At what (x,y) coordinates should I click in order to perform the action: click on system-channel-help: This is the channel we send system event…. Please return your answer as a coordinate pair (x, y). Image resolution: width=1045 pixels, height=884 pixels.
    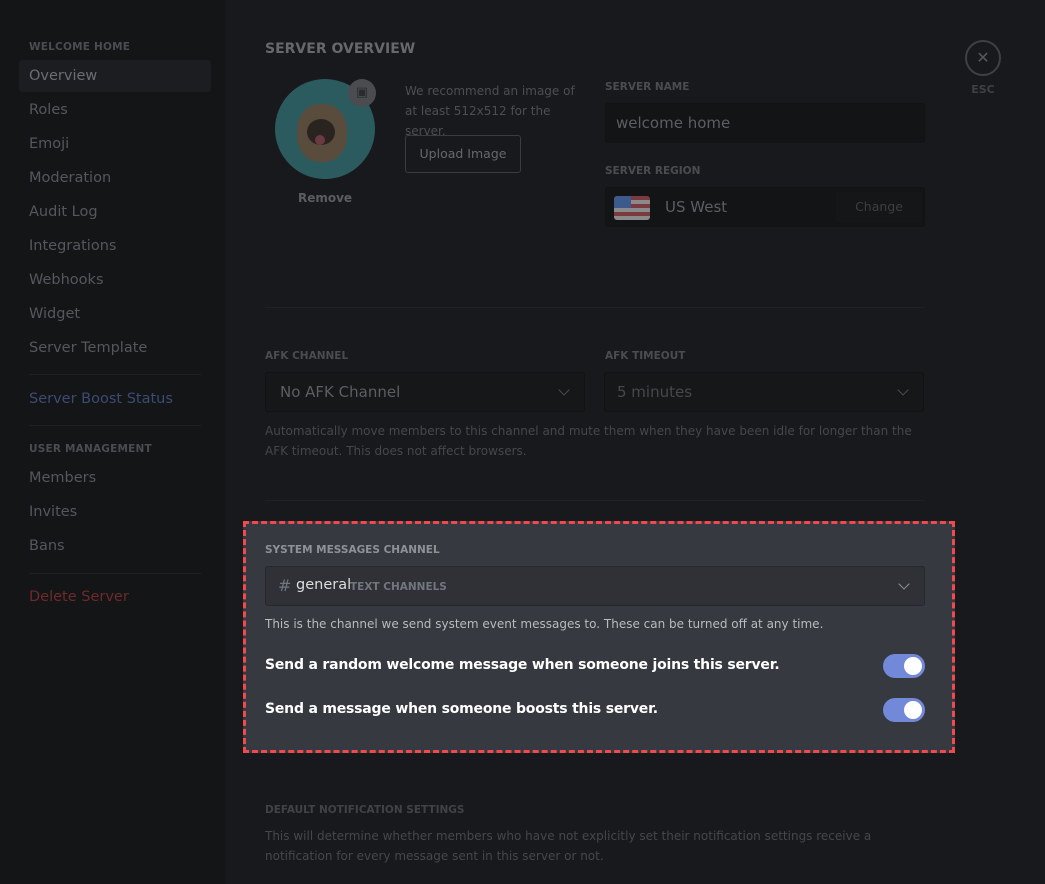
    Looking at the image, I should click on (544, 624).